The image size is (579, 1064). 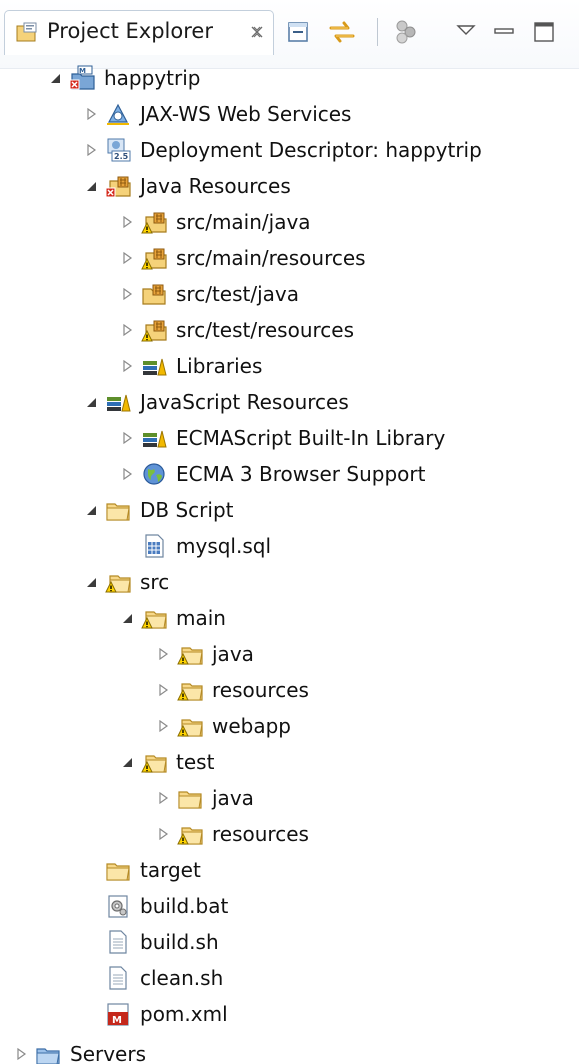 I want to click on view-menu-icon, so click(x=466, y=32).